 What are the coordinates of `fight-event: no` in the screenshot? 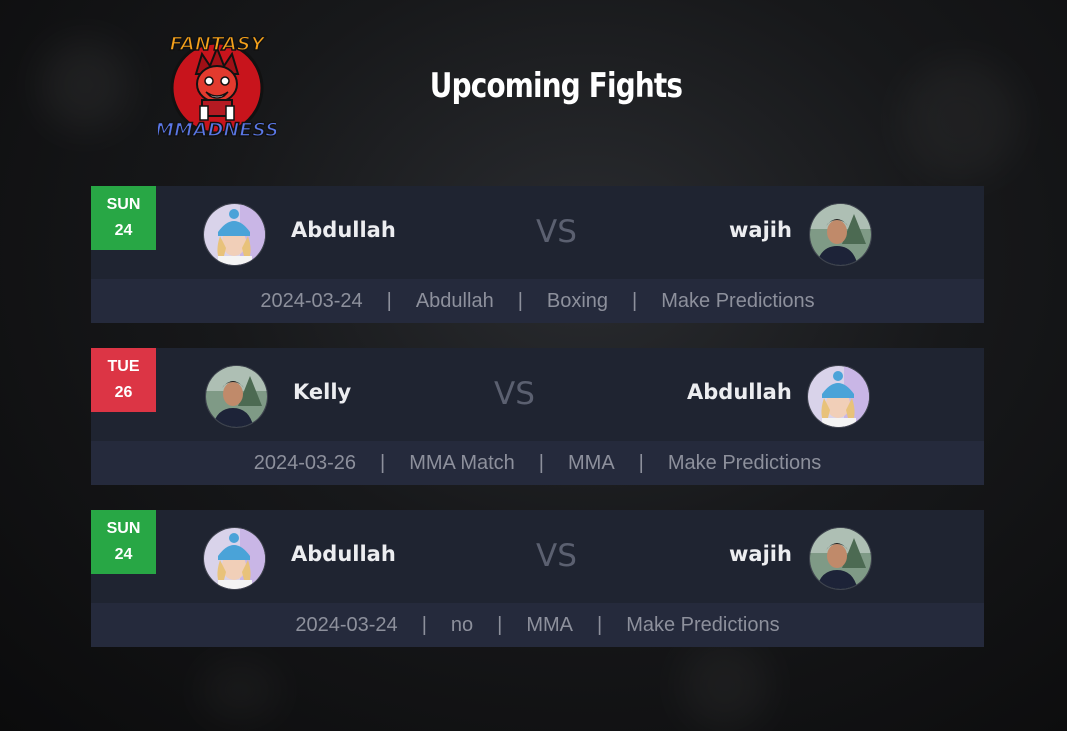 It's located at (462, 624).